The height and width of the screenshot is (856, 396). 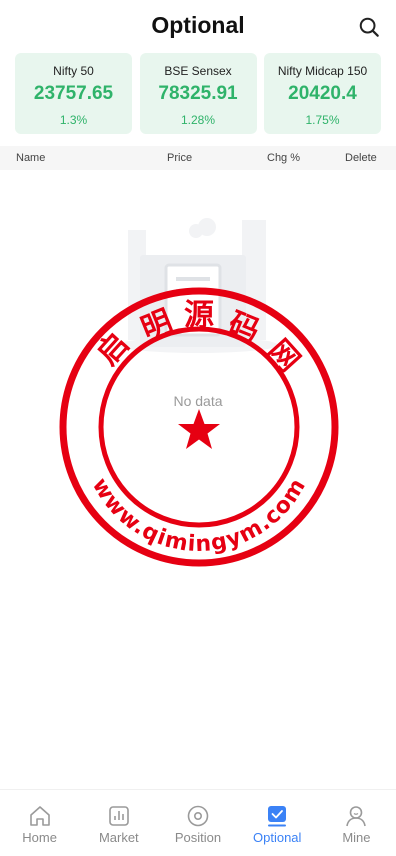 I want to click on tab-optional: Optional, so click(x=277, y=823).